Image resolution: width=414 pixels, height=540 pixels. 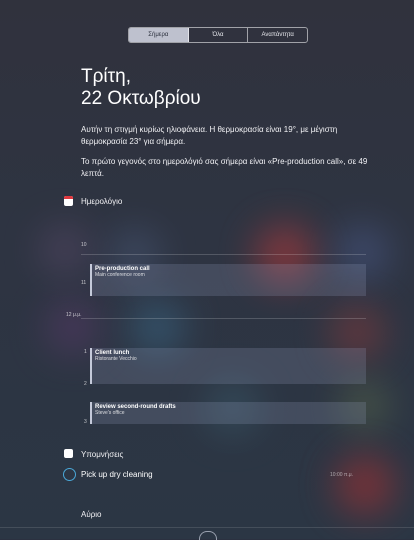 What do you see at coordinates (68, 201) in the screenshot?
I see `calendar-icon` at bounding box center [68, 201].